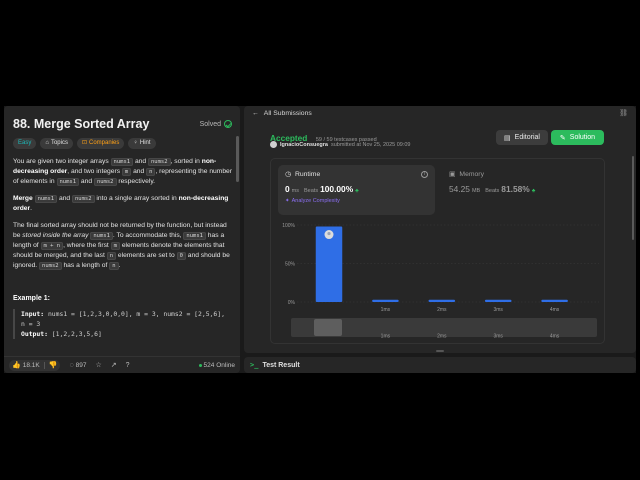 This screenshot has height=480, width=640. I want to click on test-result-label: Test Result, so click(281, 365).